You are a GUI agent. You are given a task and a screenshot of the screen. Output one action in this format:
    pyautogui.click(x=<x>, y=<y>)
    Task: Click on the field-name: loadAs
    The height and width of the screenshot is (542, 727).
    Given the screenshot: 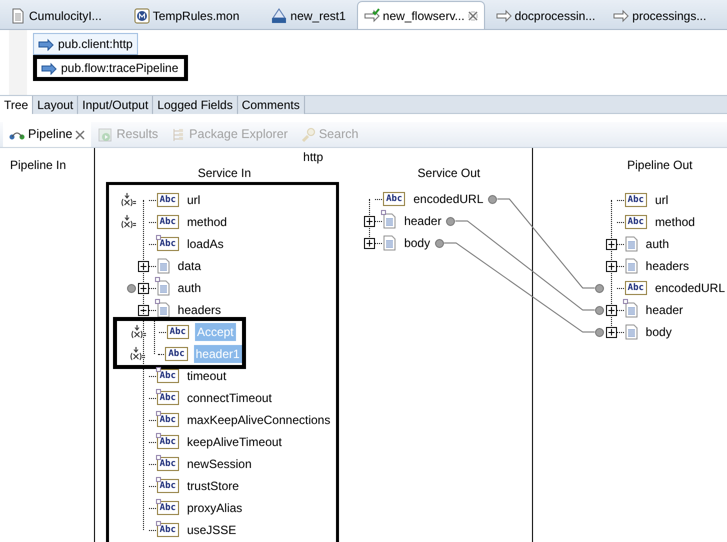 What is the action you would take?
    pyautogui.click(x=205, y=244)
    